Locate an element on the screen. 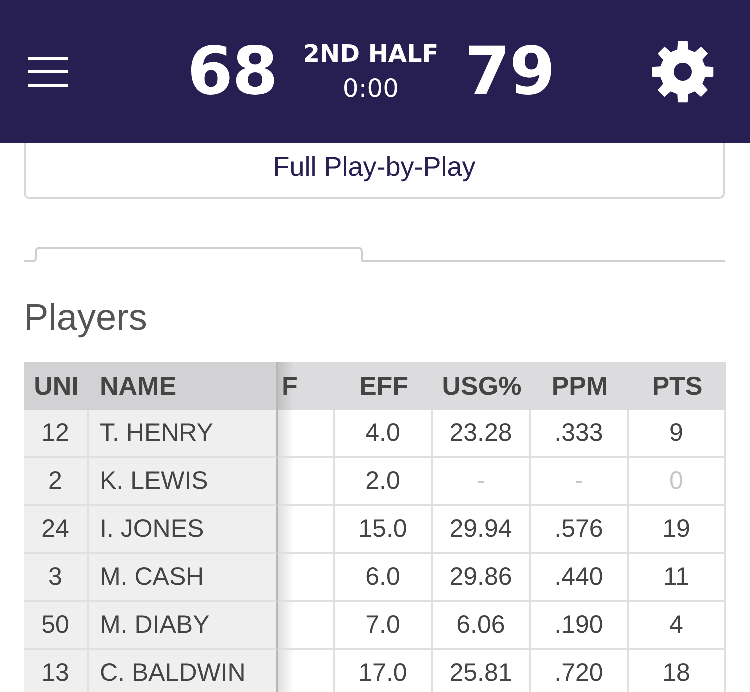 The image size is (750, 692). table-cell: 2.0 is located at coordinates (384, 482).